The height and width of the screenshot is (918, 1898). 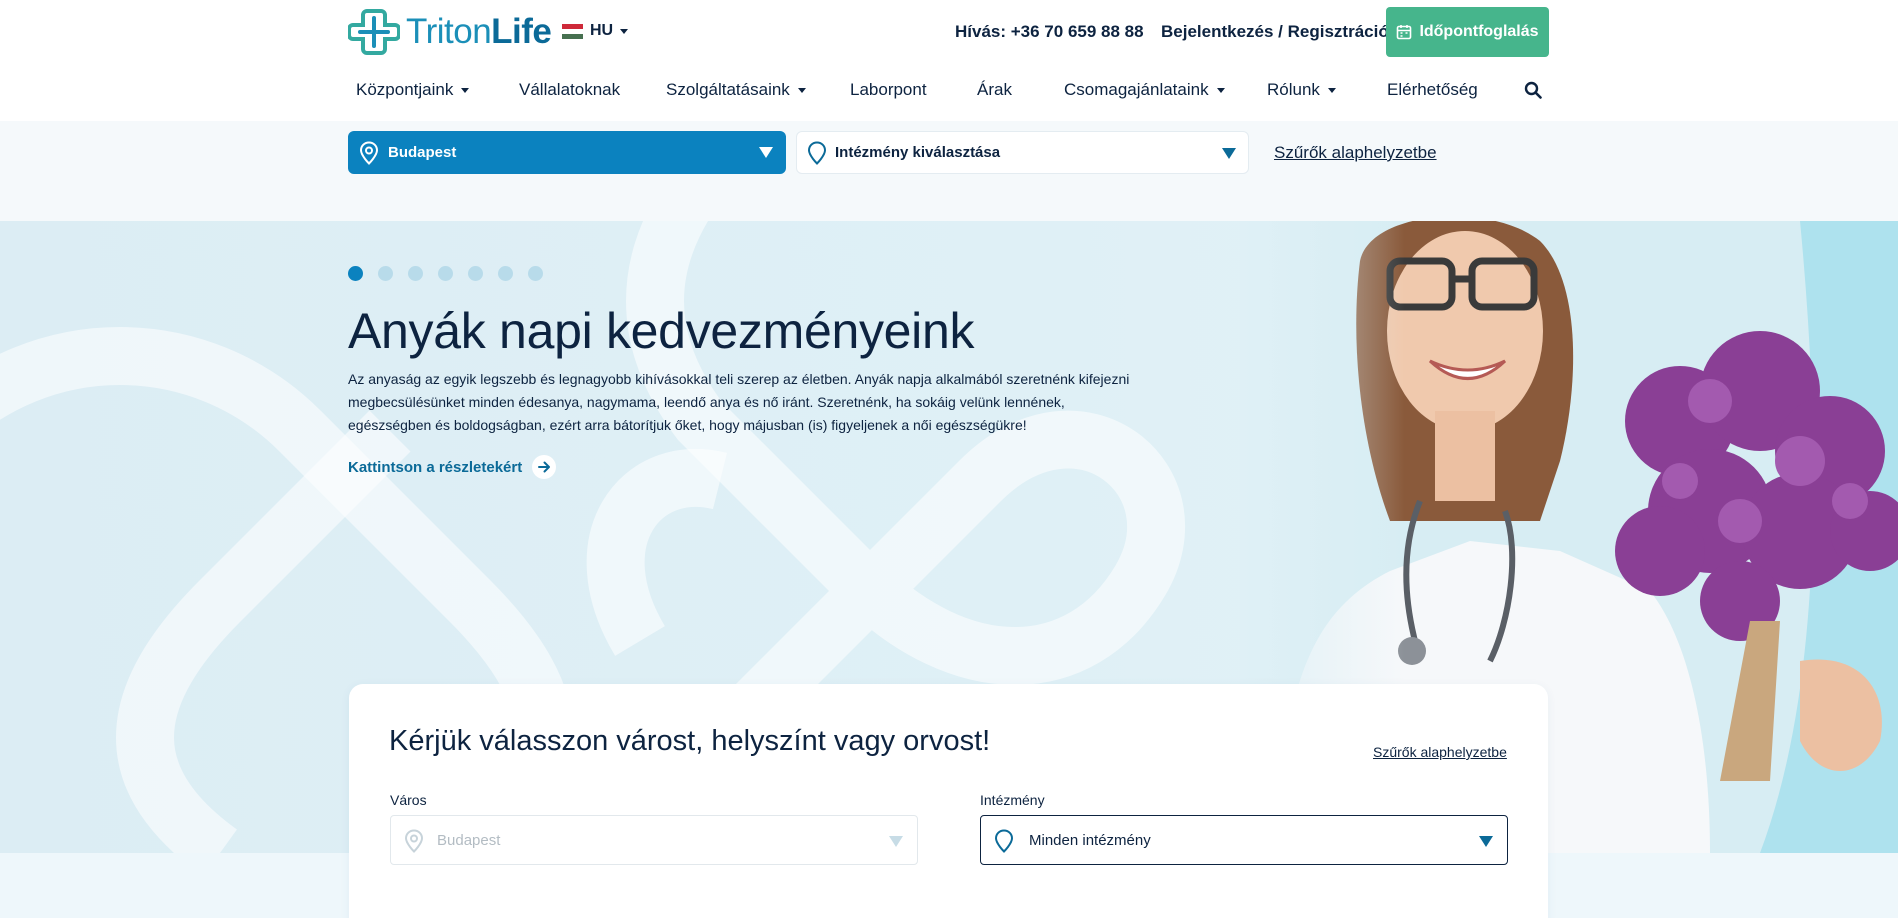 I want to click on nav-item-laborpont: Laborpont, so click(x=888, y=90).